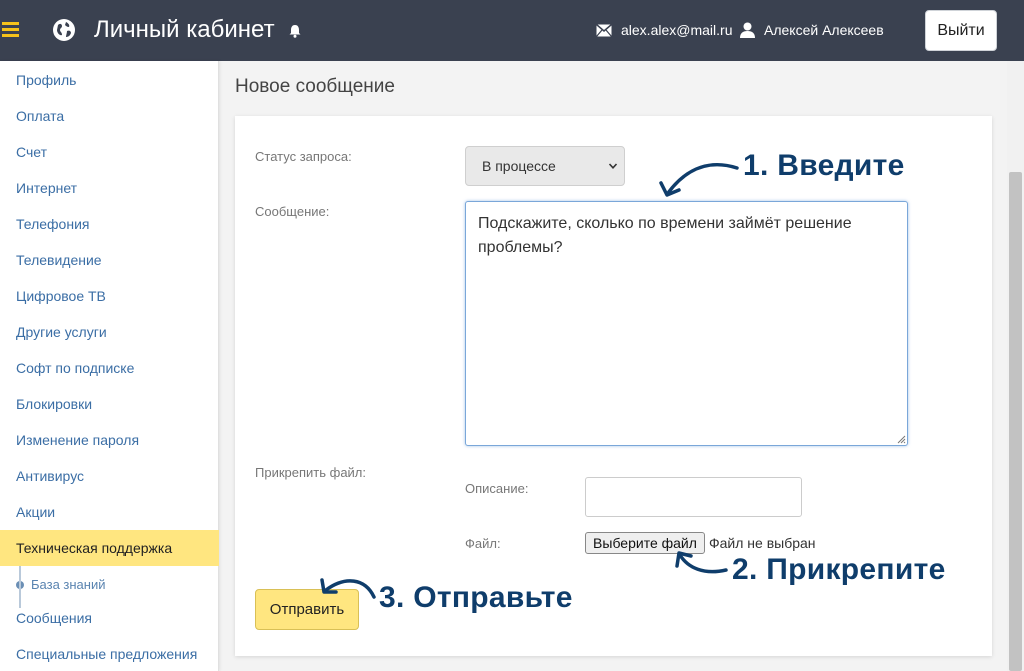 The width and height of the screenshot is (1024, 671). What do you see at coordinates (109, 548) in the screenshot?
I see `sidebar-item-tech-support: Техническая поддержка` at bounding box center [109, 548].